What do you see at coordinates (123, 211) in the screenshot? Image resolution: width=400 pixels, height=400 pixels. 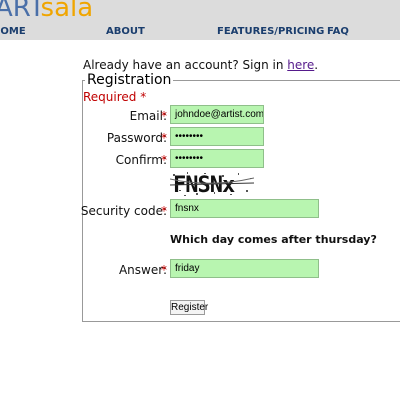 I see `security-code-label: Security code:` at bounding box center [123, 211].